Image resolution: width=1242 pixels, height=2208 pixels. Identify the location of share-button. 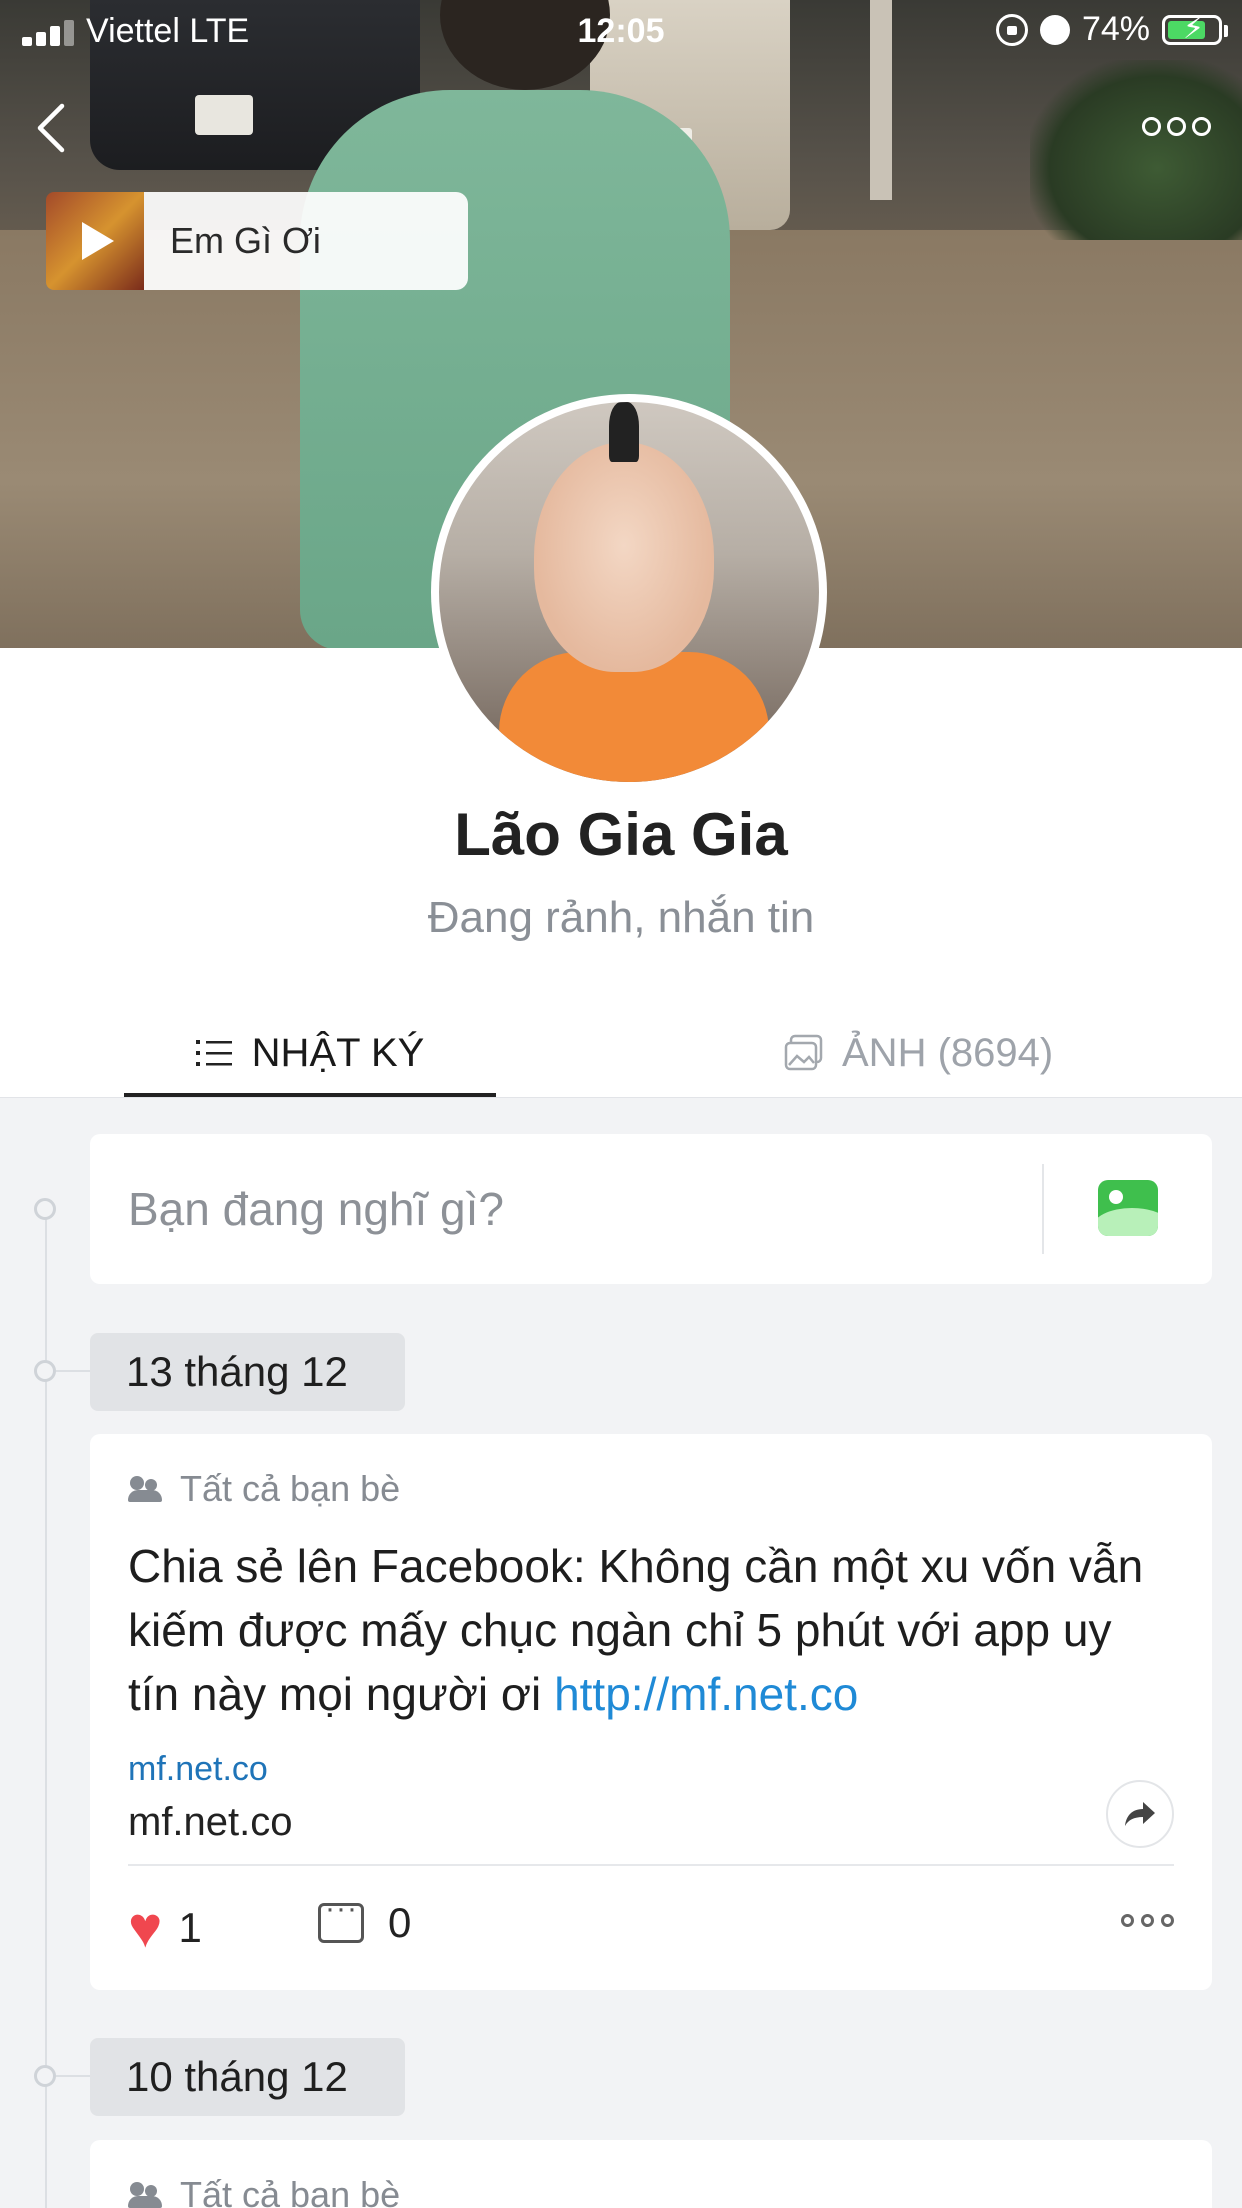
(1140, 1814).